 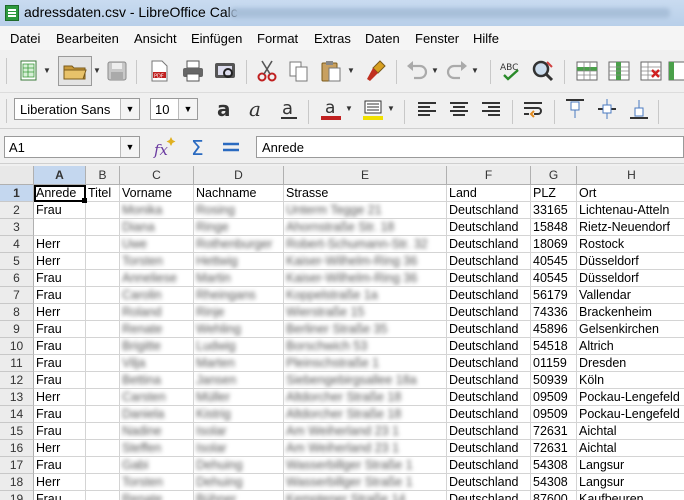 I want to click on column-header-f: F, so click(x=489, y=175).